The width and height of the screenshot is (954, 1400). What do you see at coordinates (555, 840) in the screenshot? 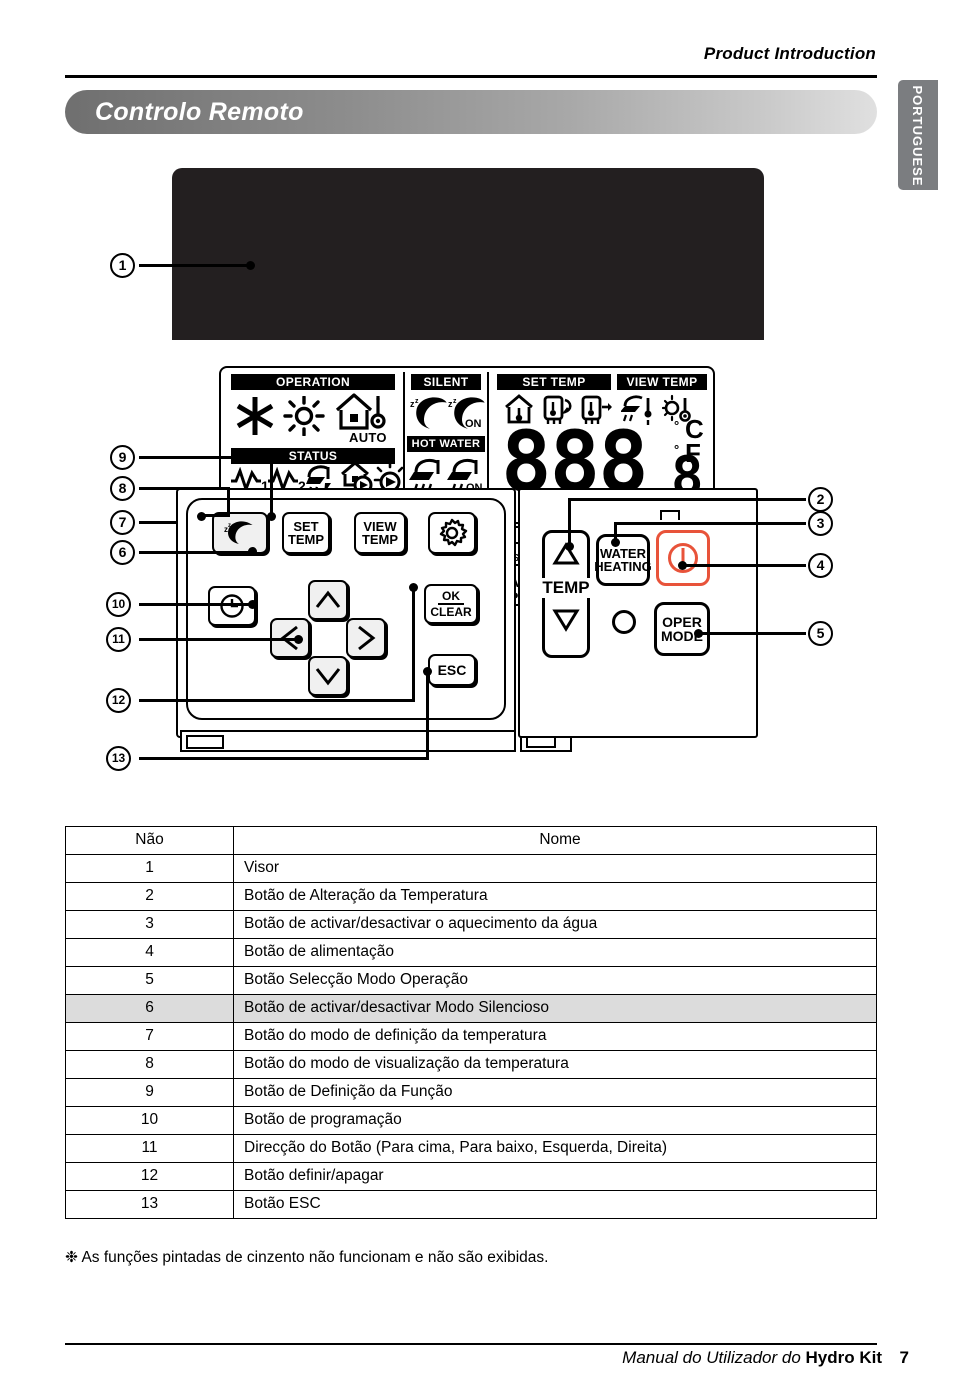
I see `table-header-nome: Nome` at bounding box center [555, 840].